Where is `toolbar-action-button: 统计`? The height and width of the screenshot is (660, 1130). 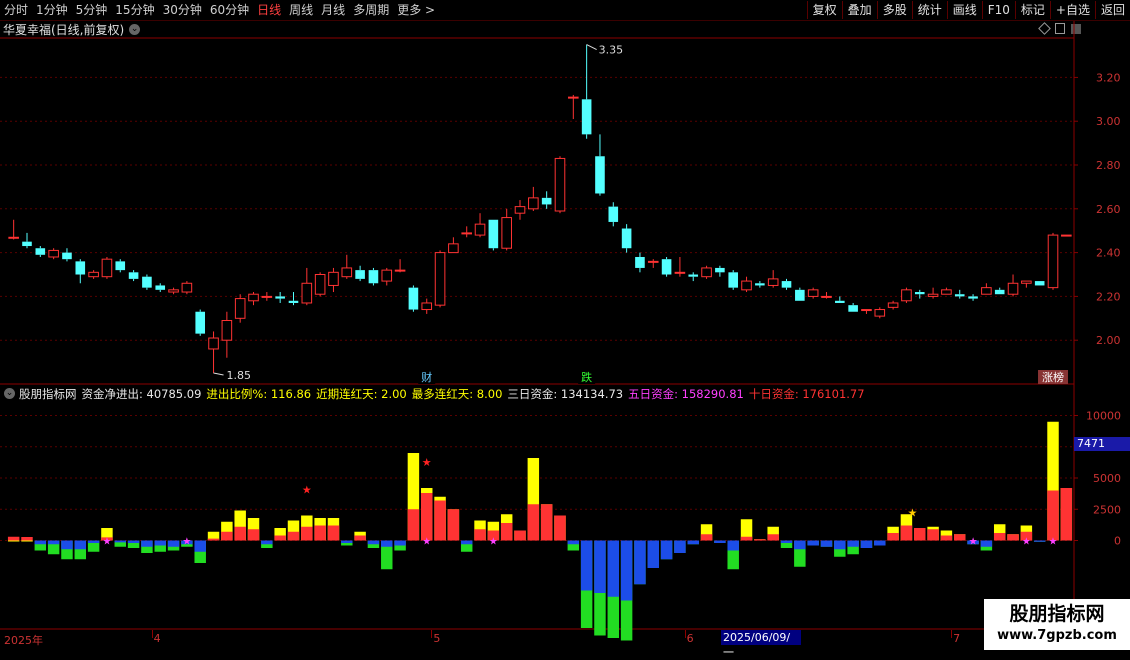
toolbar-action-button: 统计 is located at coordinates (929, 10).